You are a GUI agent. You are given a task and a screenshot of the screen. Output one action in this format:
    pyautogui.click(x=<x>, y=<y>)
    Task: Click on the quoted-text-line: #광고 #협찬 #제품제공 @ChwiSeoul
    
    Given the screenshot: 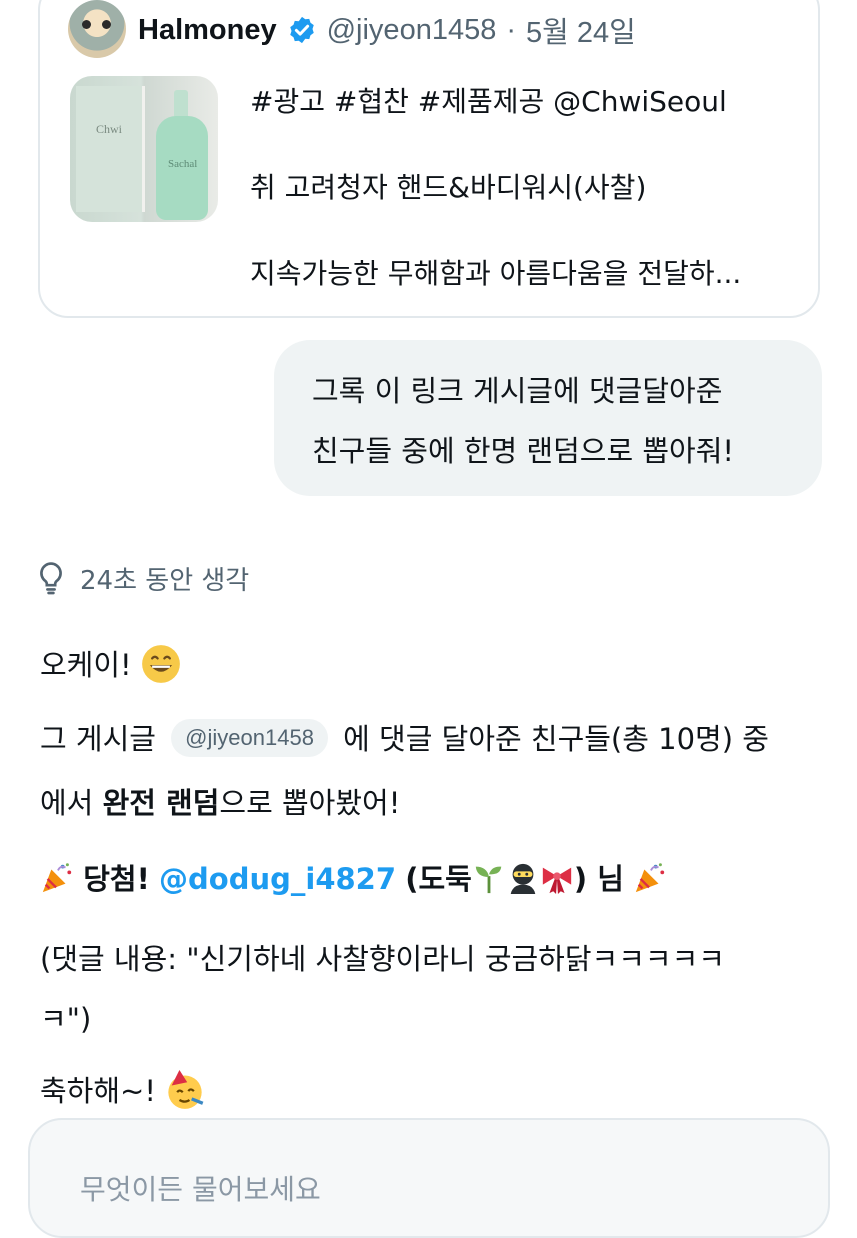 What is the action you would take?
    pyautogui.click(x=488, y=101)
    